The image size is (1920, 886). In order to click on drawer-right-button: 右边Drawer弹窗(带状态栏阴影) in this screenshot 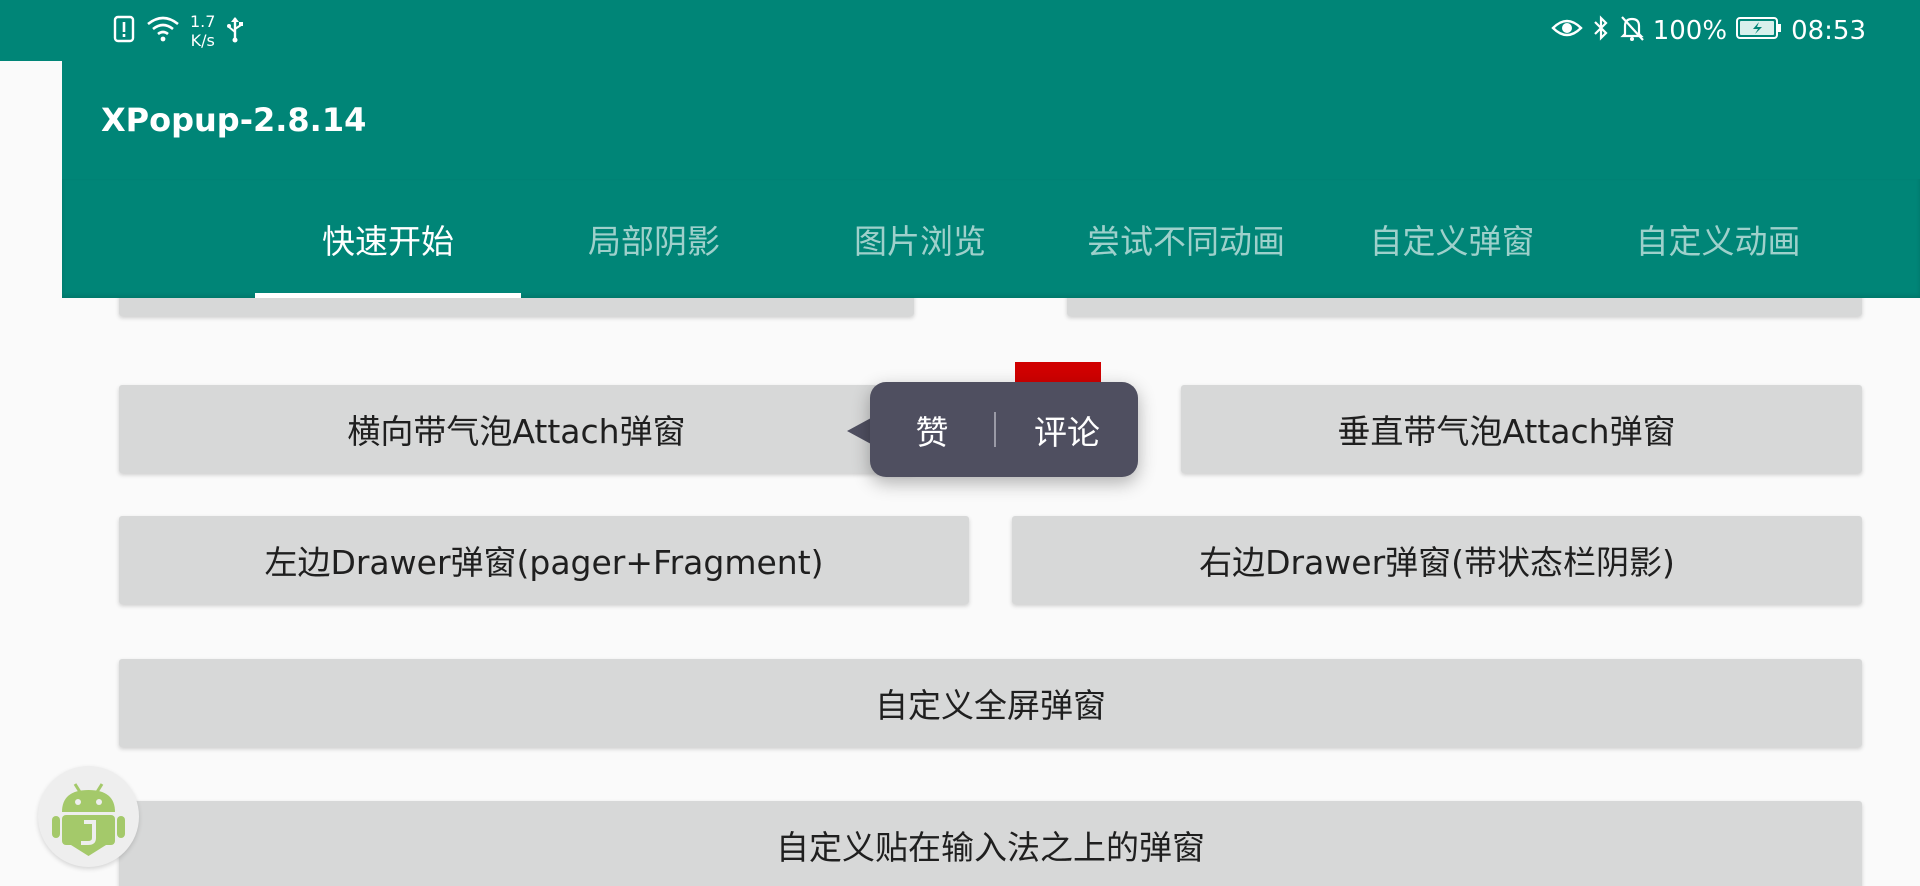, I will do `click(1437, 560)`.